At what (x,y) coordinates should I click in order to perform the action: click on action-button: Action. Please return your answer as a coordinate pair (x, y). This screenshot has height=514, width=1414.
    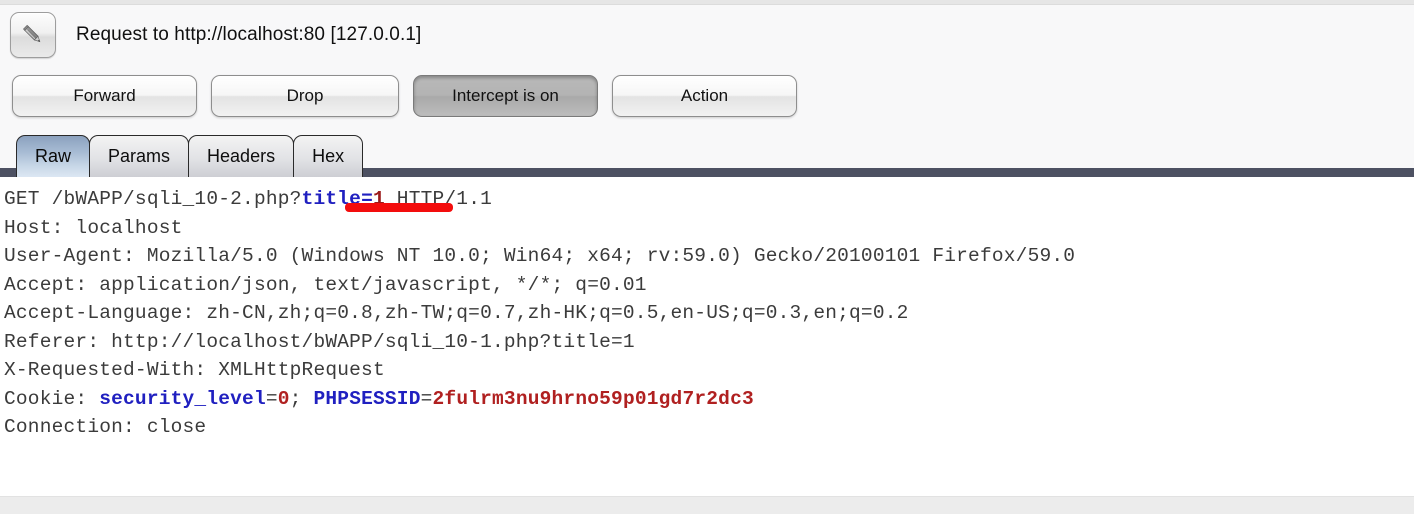
    Looking at the image, I should click on (704, 96).